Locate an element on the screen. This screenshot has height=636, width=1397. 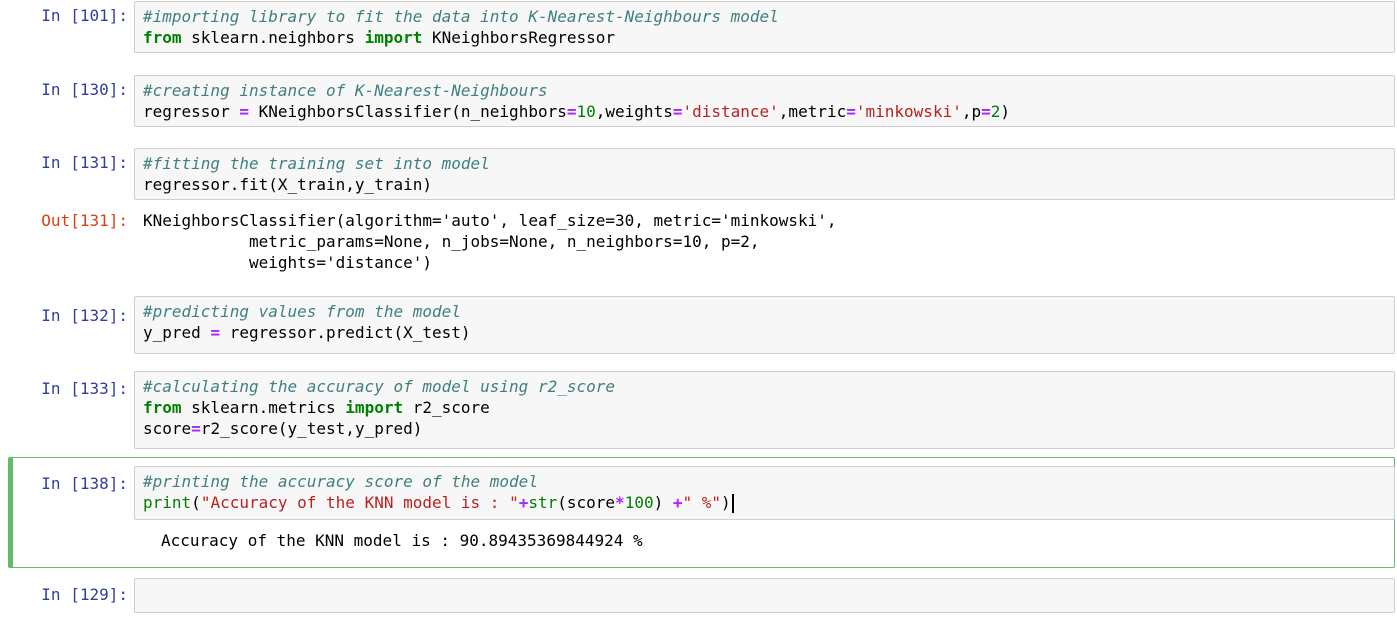
code-token: 100 is located at coordinates (639, 502).